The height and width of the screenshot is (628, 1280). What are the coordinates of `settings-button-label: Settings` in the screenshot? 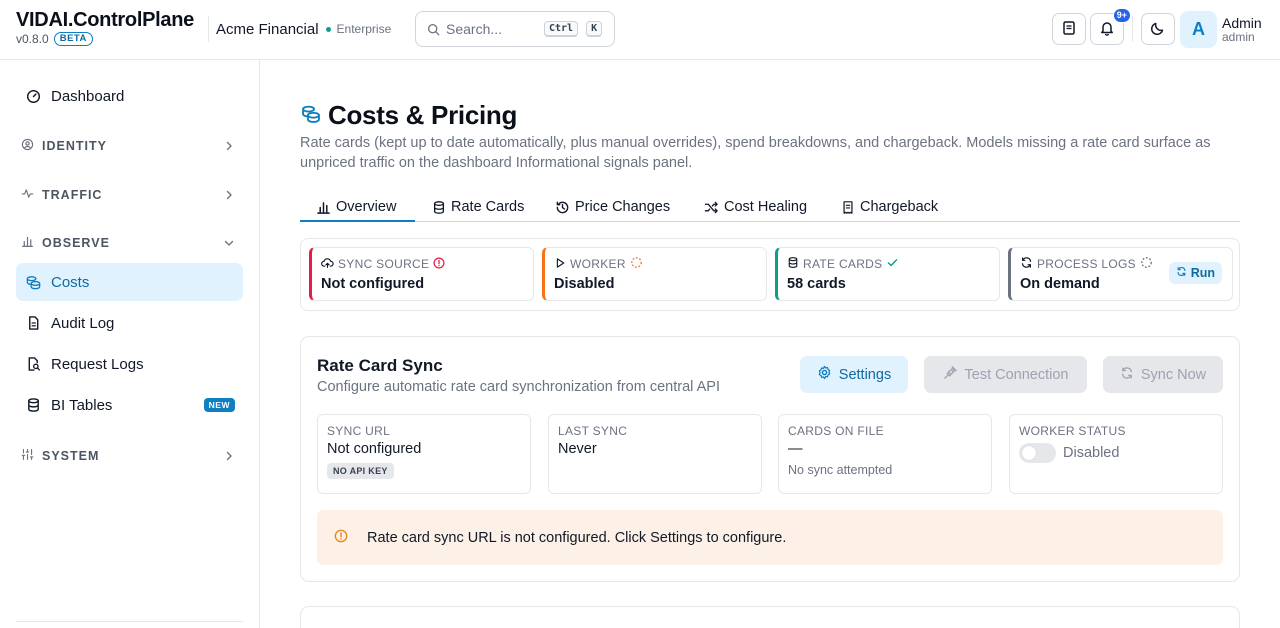 It's located at (865, 374).